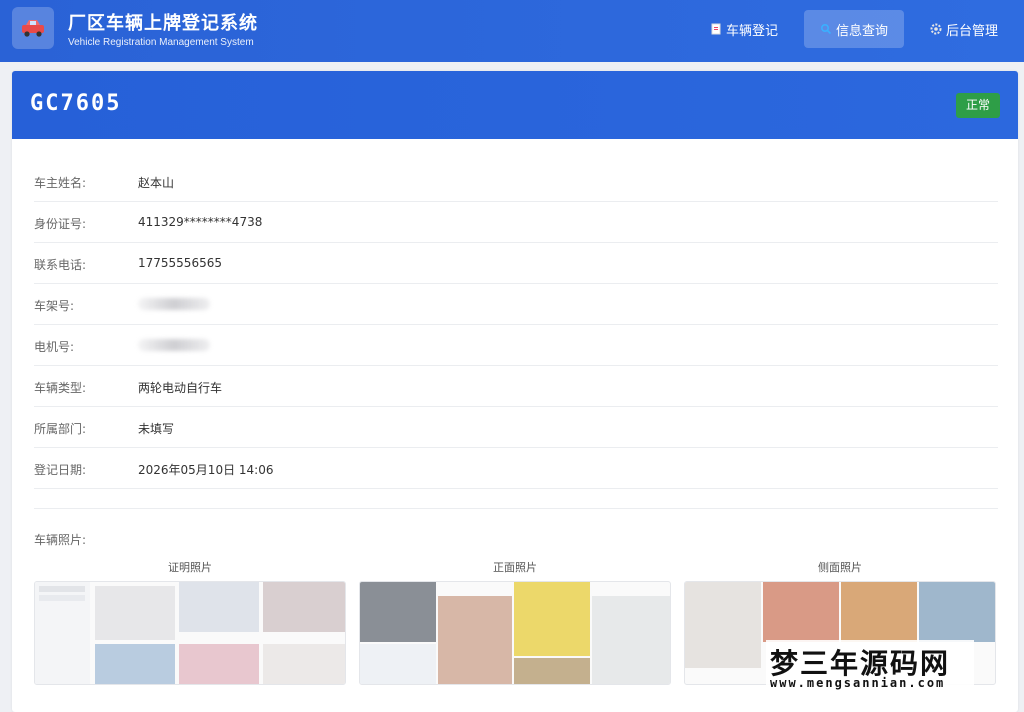 This screenshot has height=712, width=1024. What do you see at coordinates (200, 222) in the screenshot?
I see `field-value: 411329********4738` at bounding box center [200, 222].